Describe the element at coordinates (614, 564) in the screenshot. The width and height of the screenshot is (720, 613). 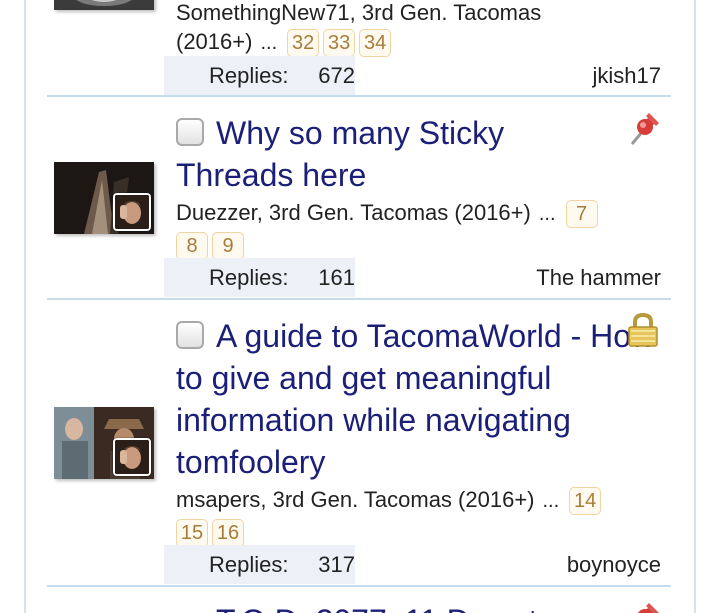
I see `last-poster: boynoyce` at that location.